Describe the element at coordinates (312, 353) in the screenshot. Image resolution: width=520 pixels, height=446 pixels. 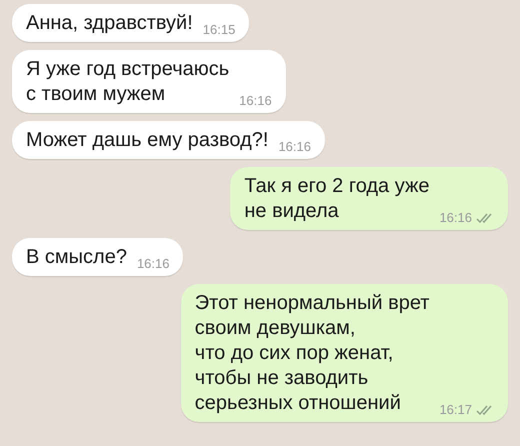
I see `message-text: Этот ненормальный врет своим девушкам, что до сих пор женат, чтобы не заводить серьезных отношений` at that location.